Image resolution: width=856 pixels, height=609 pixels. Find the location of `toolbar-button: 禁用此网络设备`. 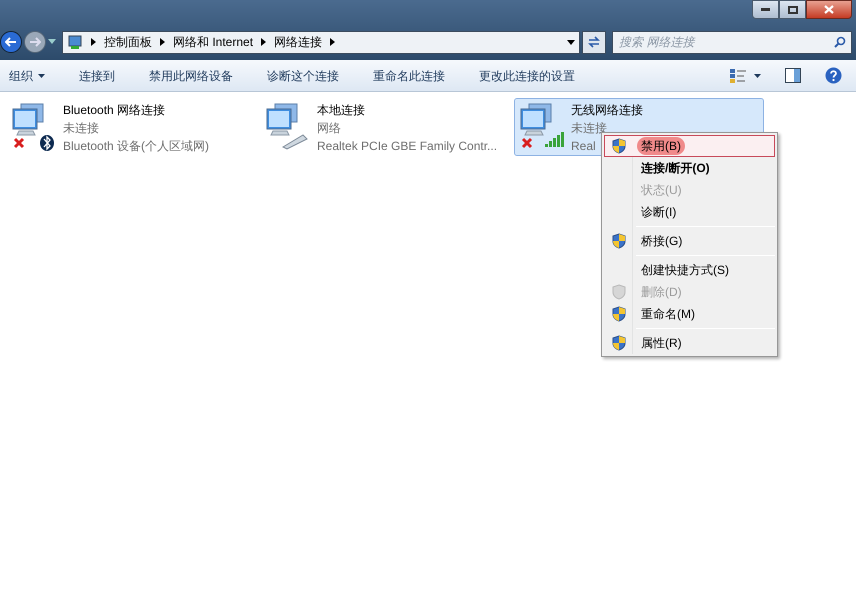

toolbar-button: 禁用此网络设备 is located at coordinates (191, 75).